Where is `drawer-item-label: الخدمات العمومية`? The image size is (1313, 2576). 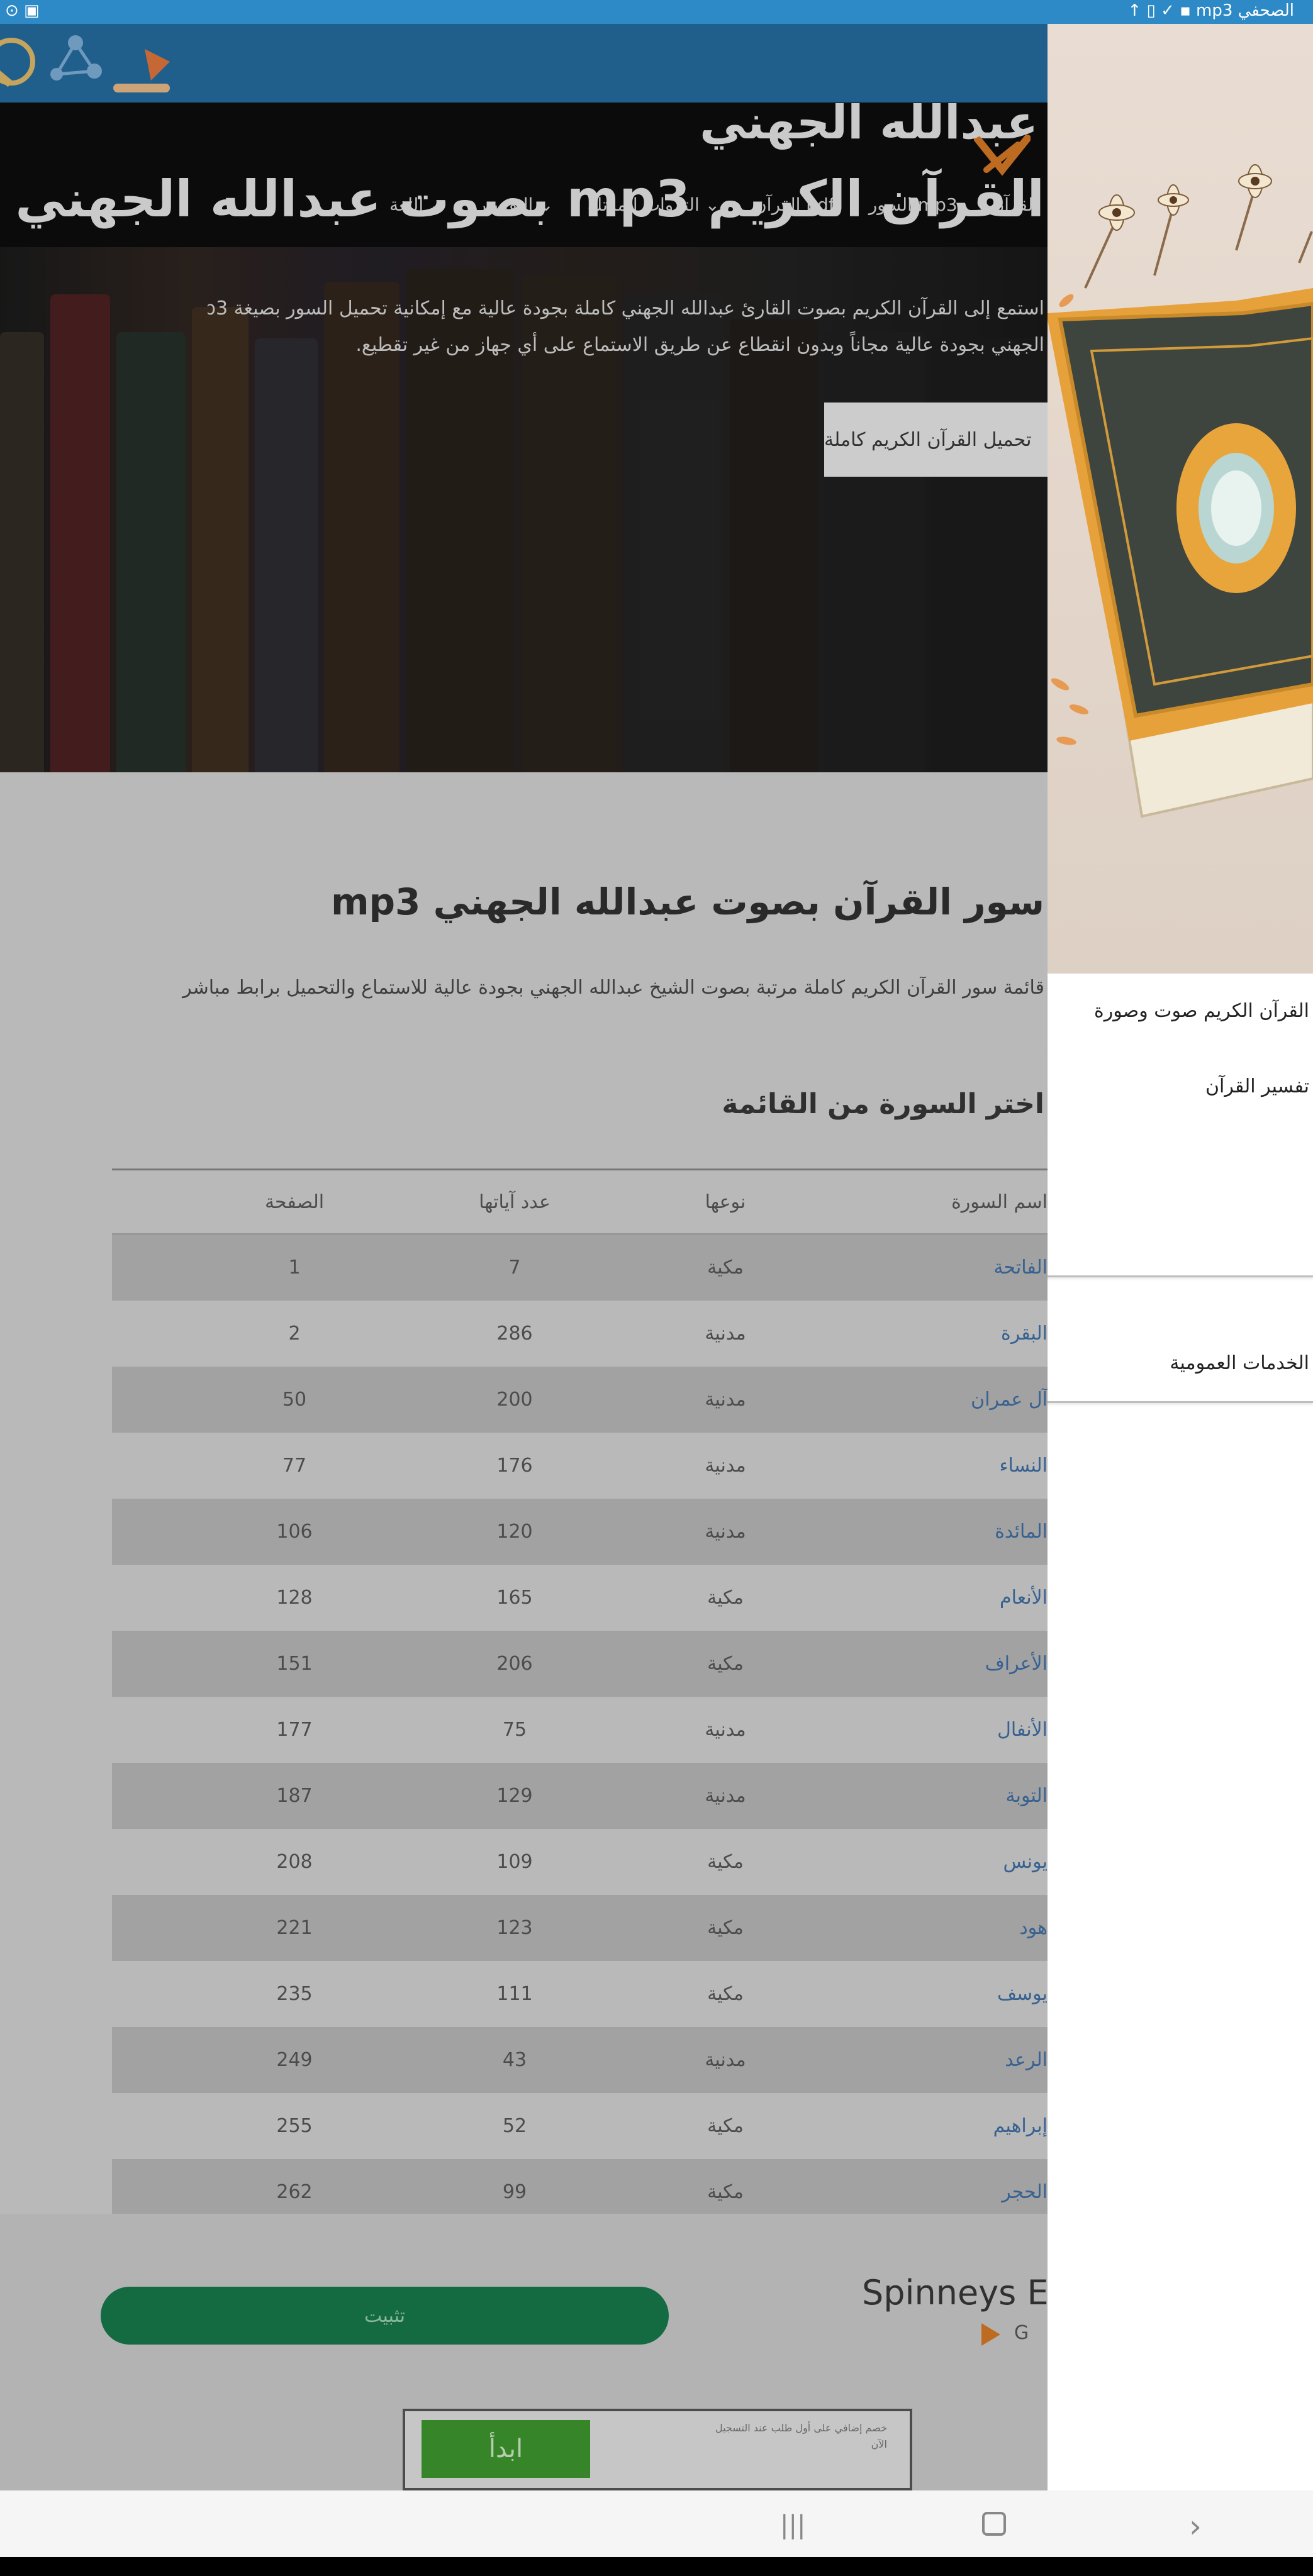 drawer-item-label: الخدمات العمومية is located at coordinates (1239, 1363).